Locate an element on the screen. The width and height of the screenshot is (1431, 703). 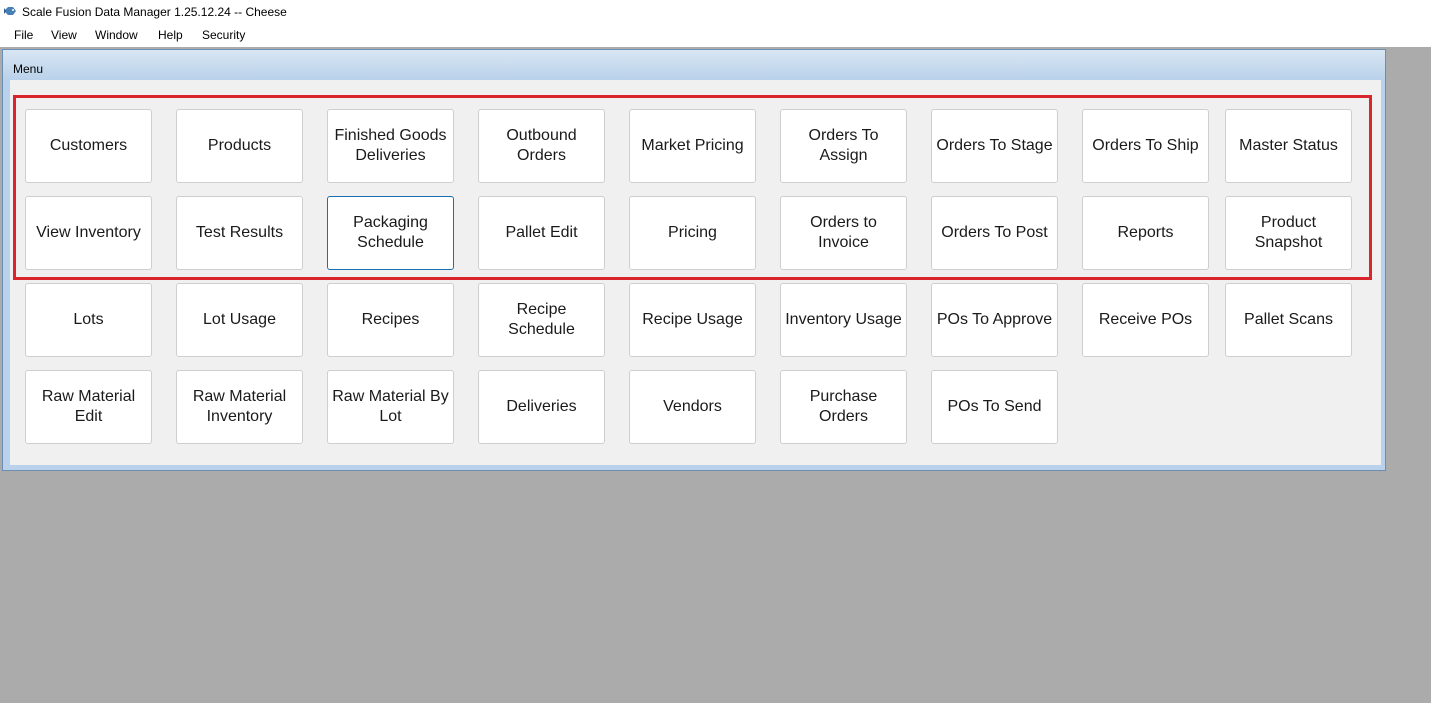
child-window-titlebar: Menu is located at coordinates (694, 65).